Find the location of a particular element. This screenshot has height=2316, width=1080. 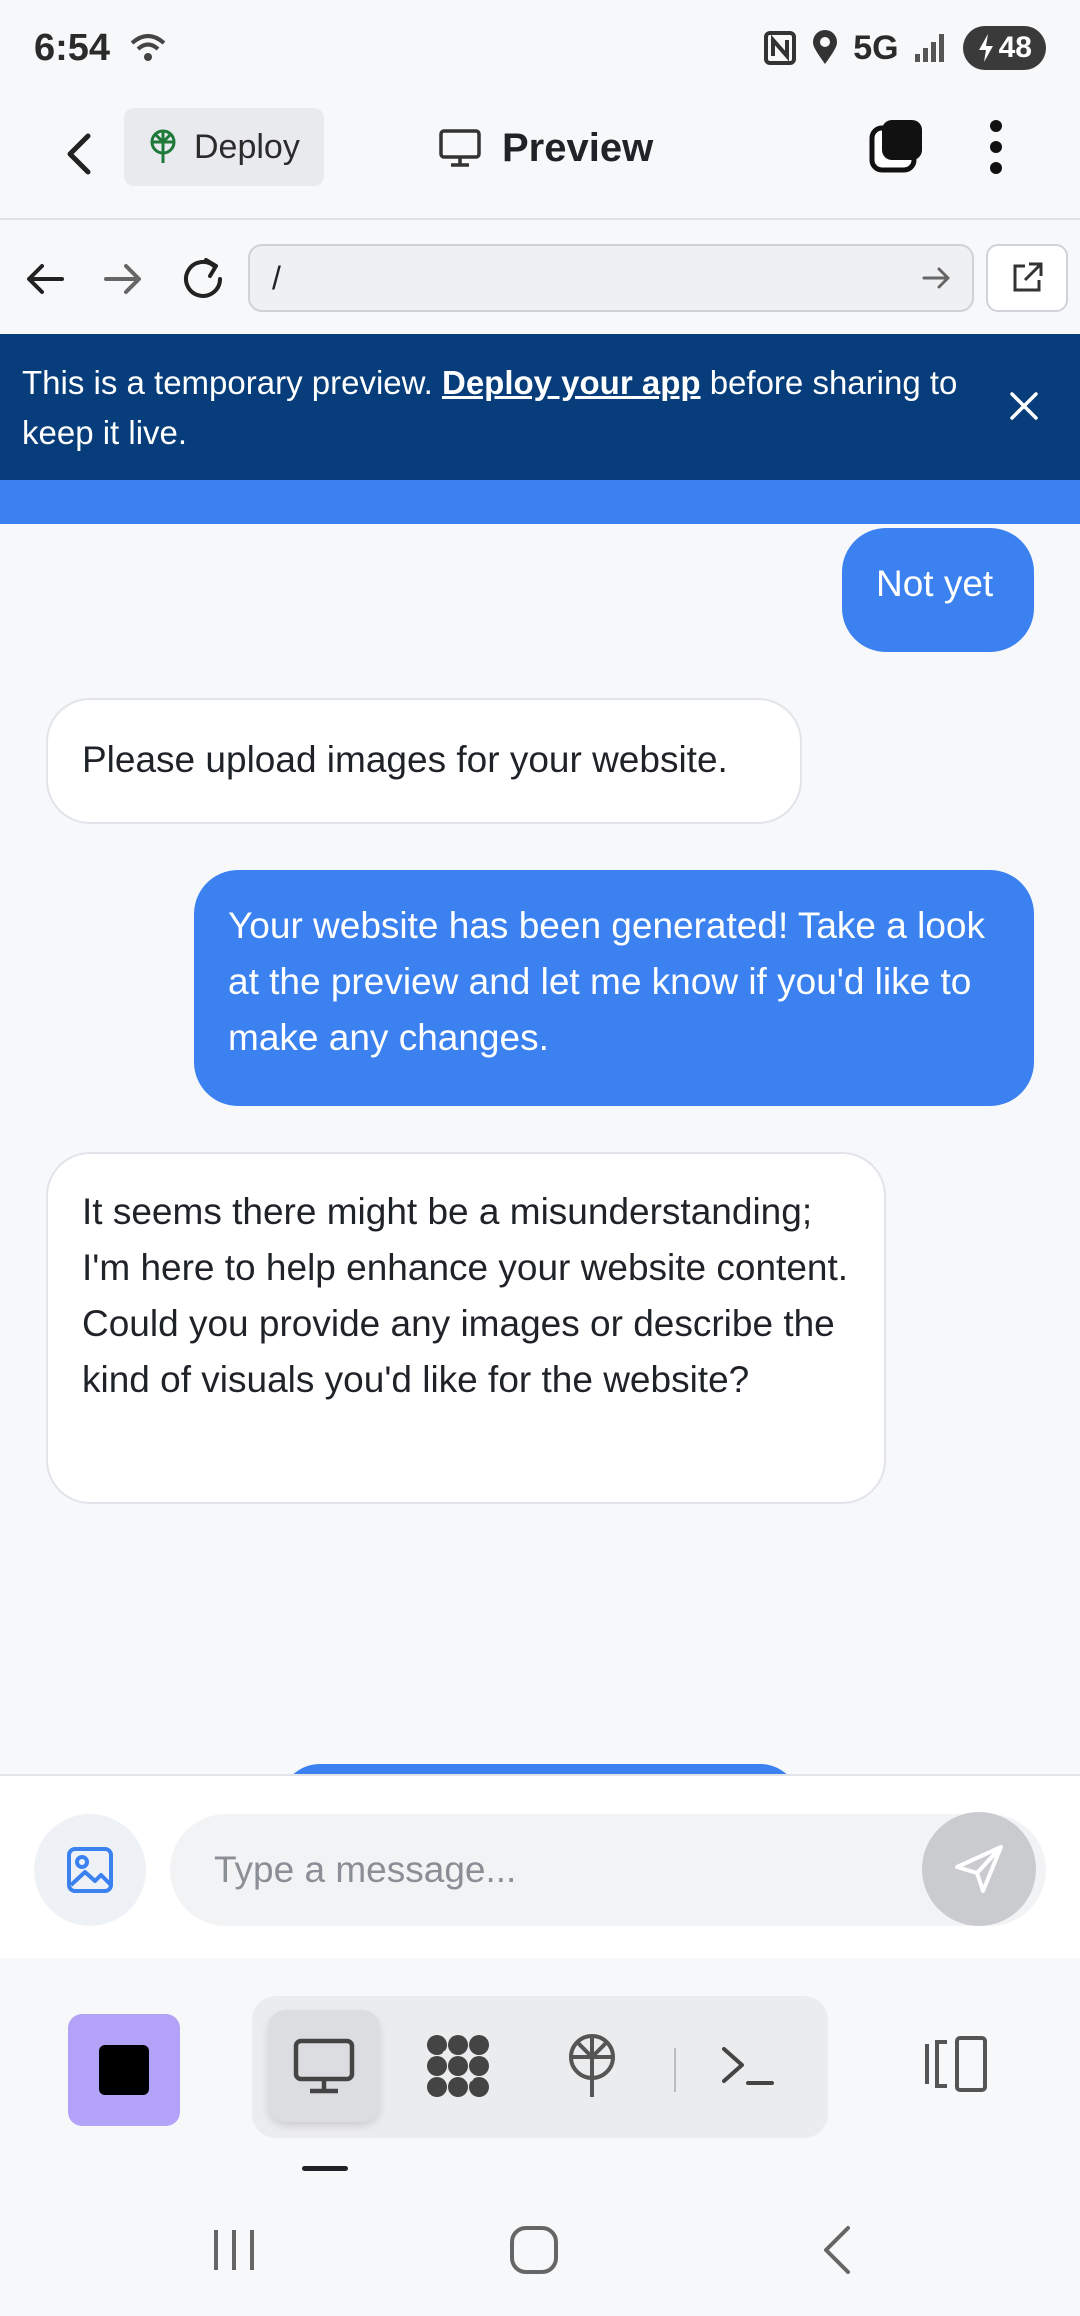

assistant-message: Please upload images for your website. is located at coordinates (424, 761).